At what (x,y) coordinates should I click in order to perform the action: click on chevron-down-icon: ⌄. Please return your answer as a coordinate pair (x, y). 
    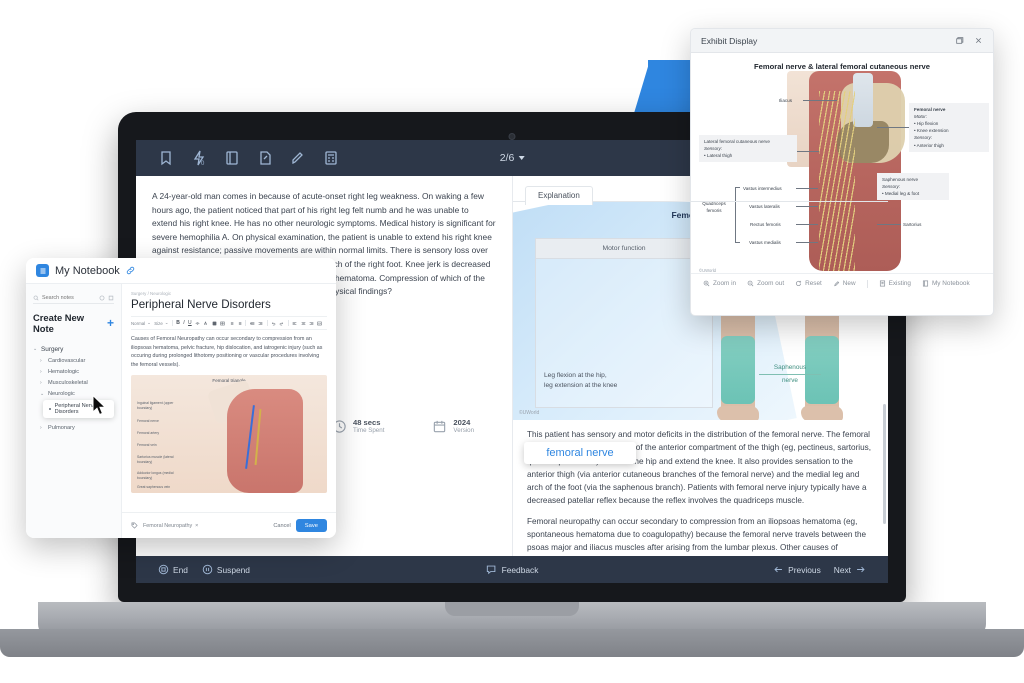
    Looking at the image, I should click on (149, 322).